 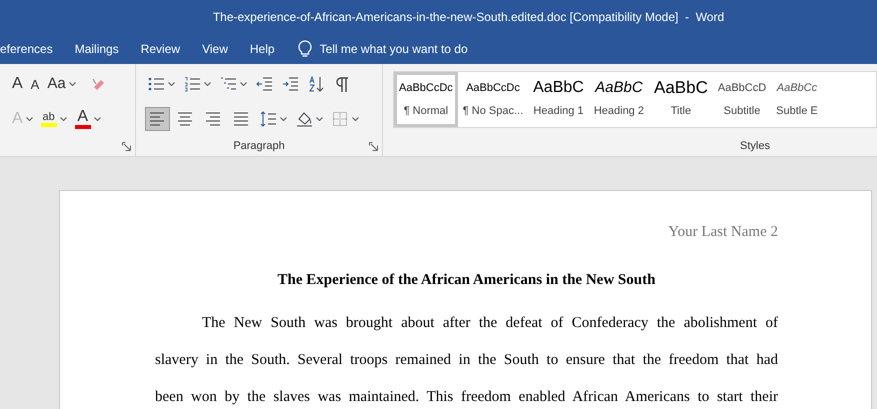 What do you see at coordinates (426, 99) in the screenshot?
I see `style-gallery-item: AaBbCcDc ¶ Normal` at bounding box center [426, 99].